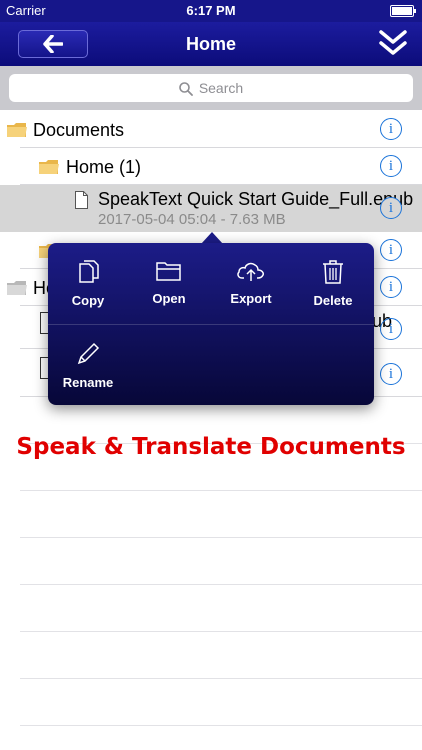 The image size is (422, 750). Describe the element at coordinates (169, 283) in the screenshot. I see `open-button: Open` at that location.